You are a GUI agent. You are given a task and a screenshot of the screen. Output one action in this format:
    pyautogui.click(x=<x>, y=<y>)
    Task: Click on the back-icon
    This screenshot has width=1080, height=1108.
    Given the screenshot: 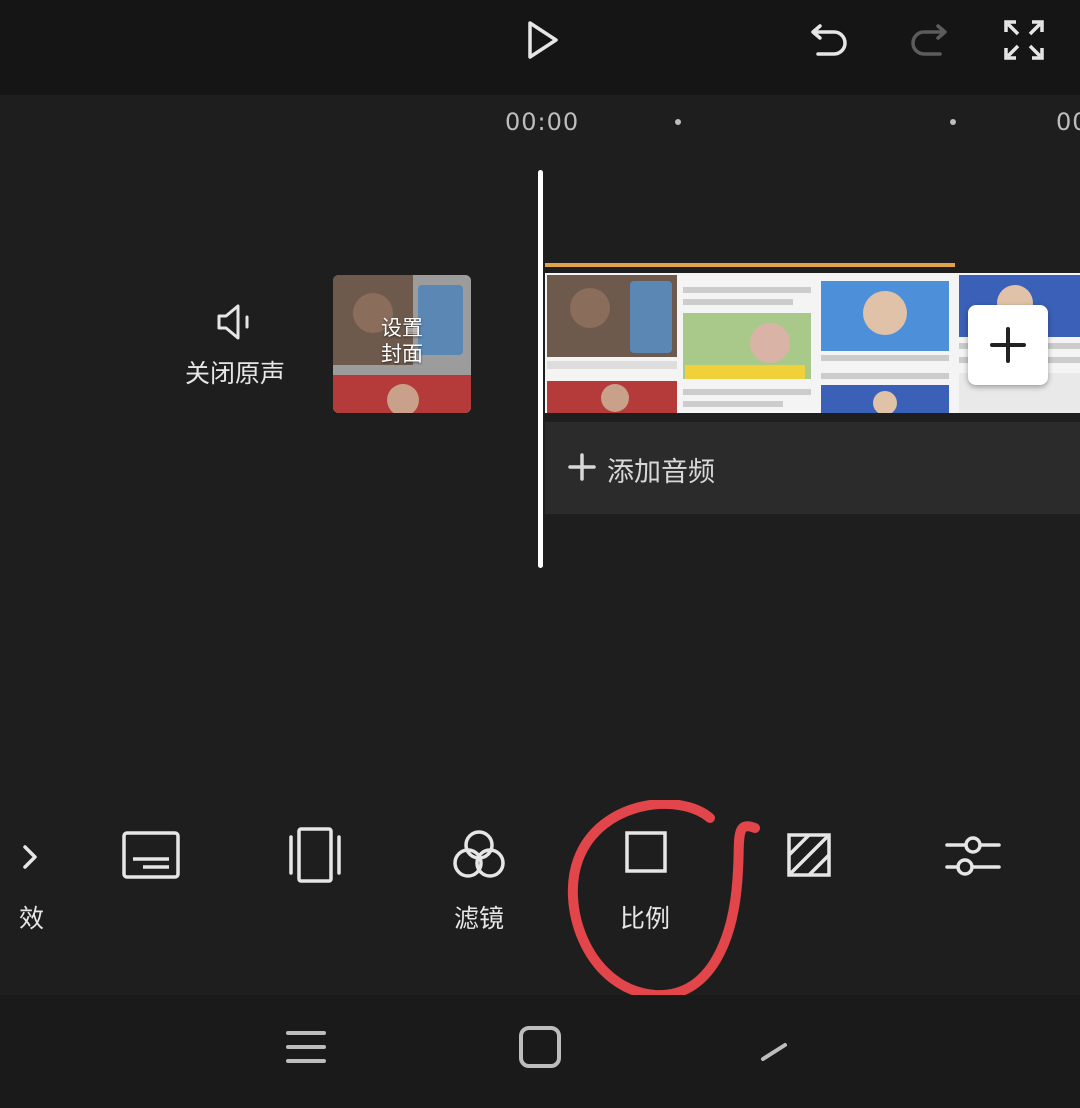 What is the action you would take?
    pyautogui.click(x=775, y=1047)
    